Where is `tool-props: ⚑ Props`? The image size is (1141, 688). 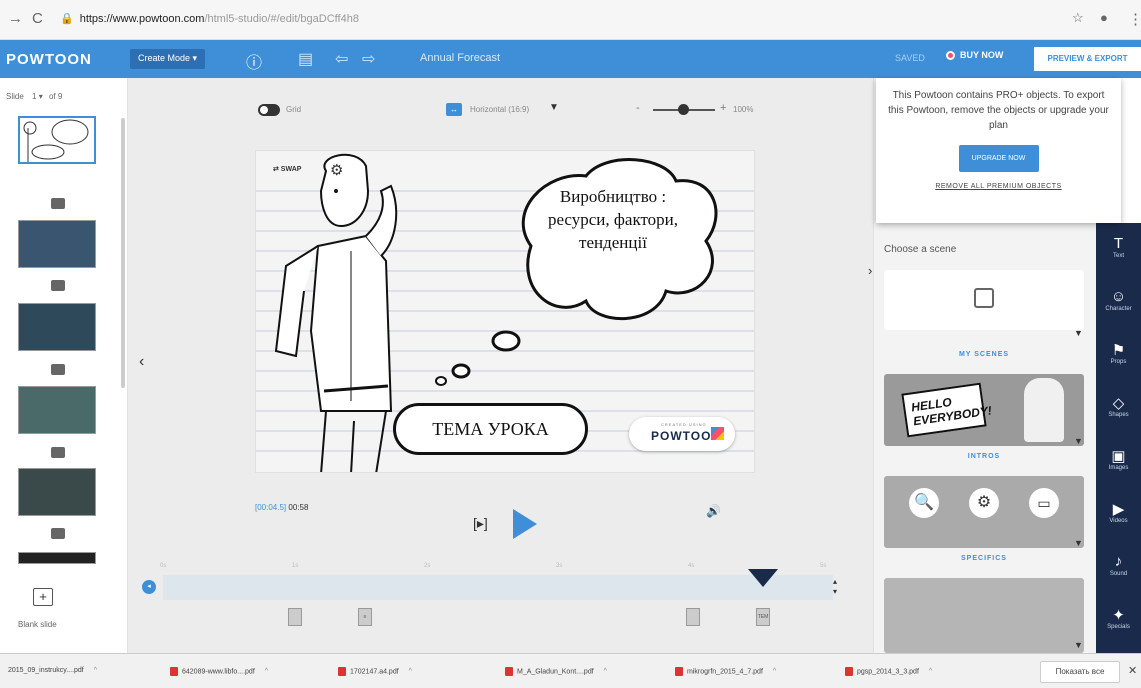 tool-props: ⚑ Props is located at coordinates (1118, 353).